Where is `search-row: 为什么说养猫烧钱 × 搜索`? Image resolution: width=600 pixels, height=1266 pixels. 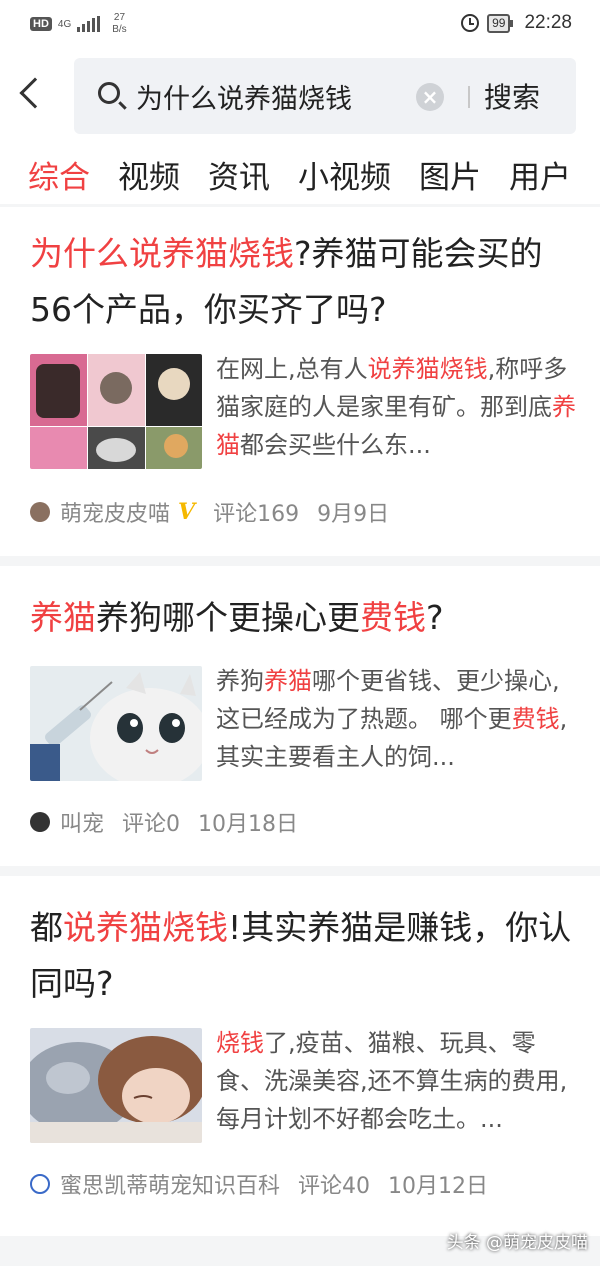
search-row: 为什么说养猫烧钱 × 搜索 is located at coordinates (300, 97).